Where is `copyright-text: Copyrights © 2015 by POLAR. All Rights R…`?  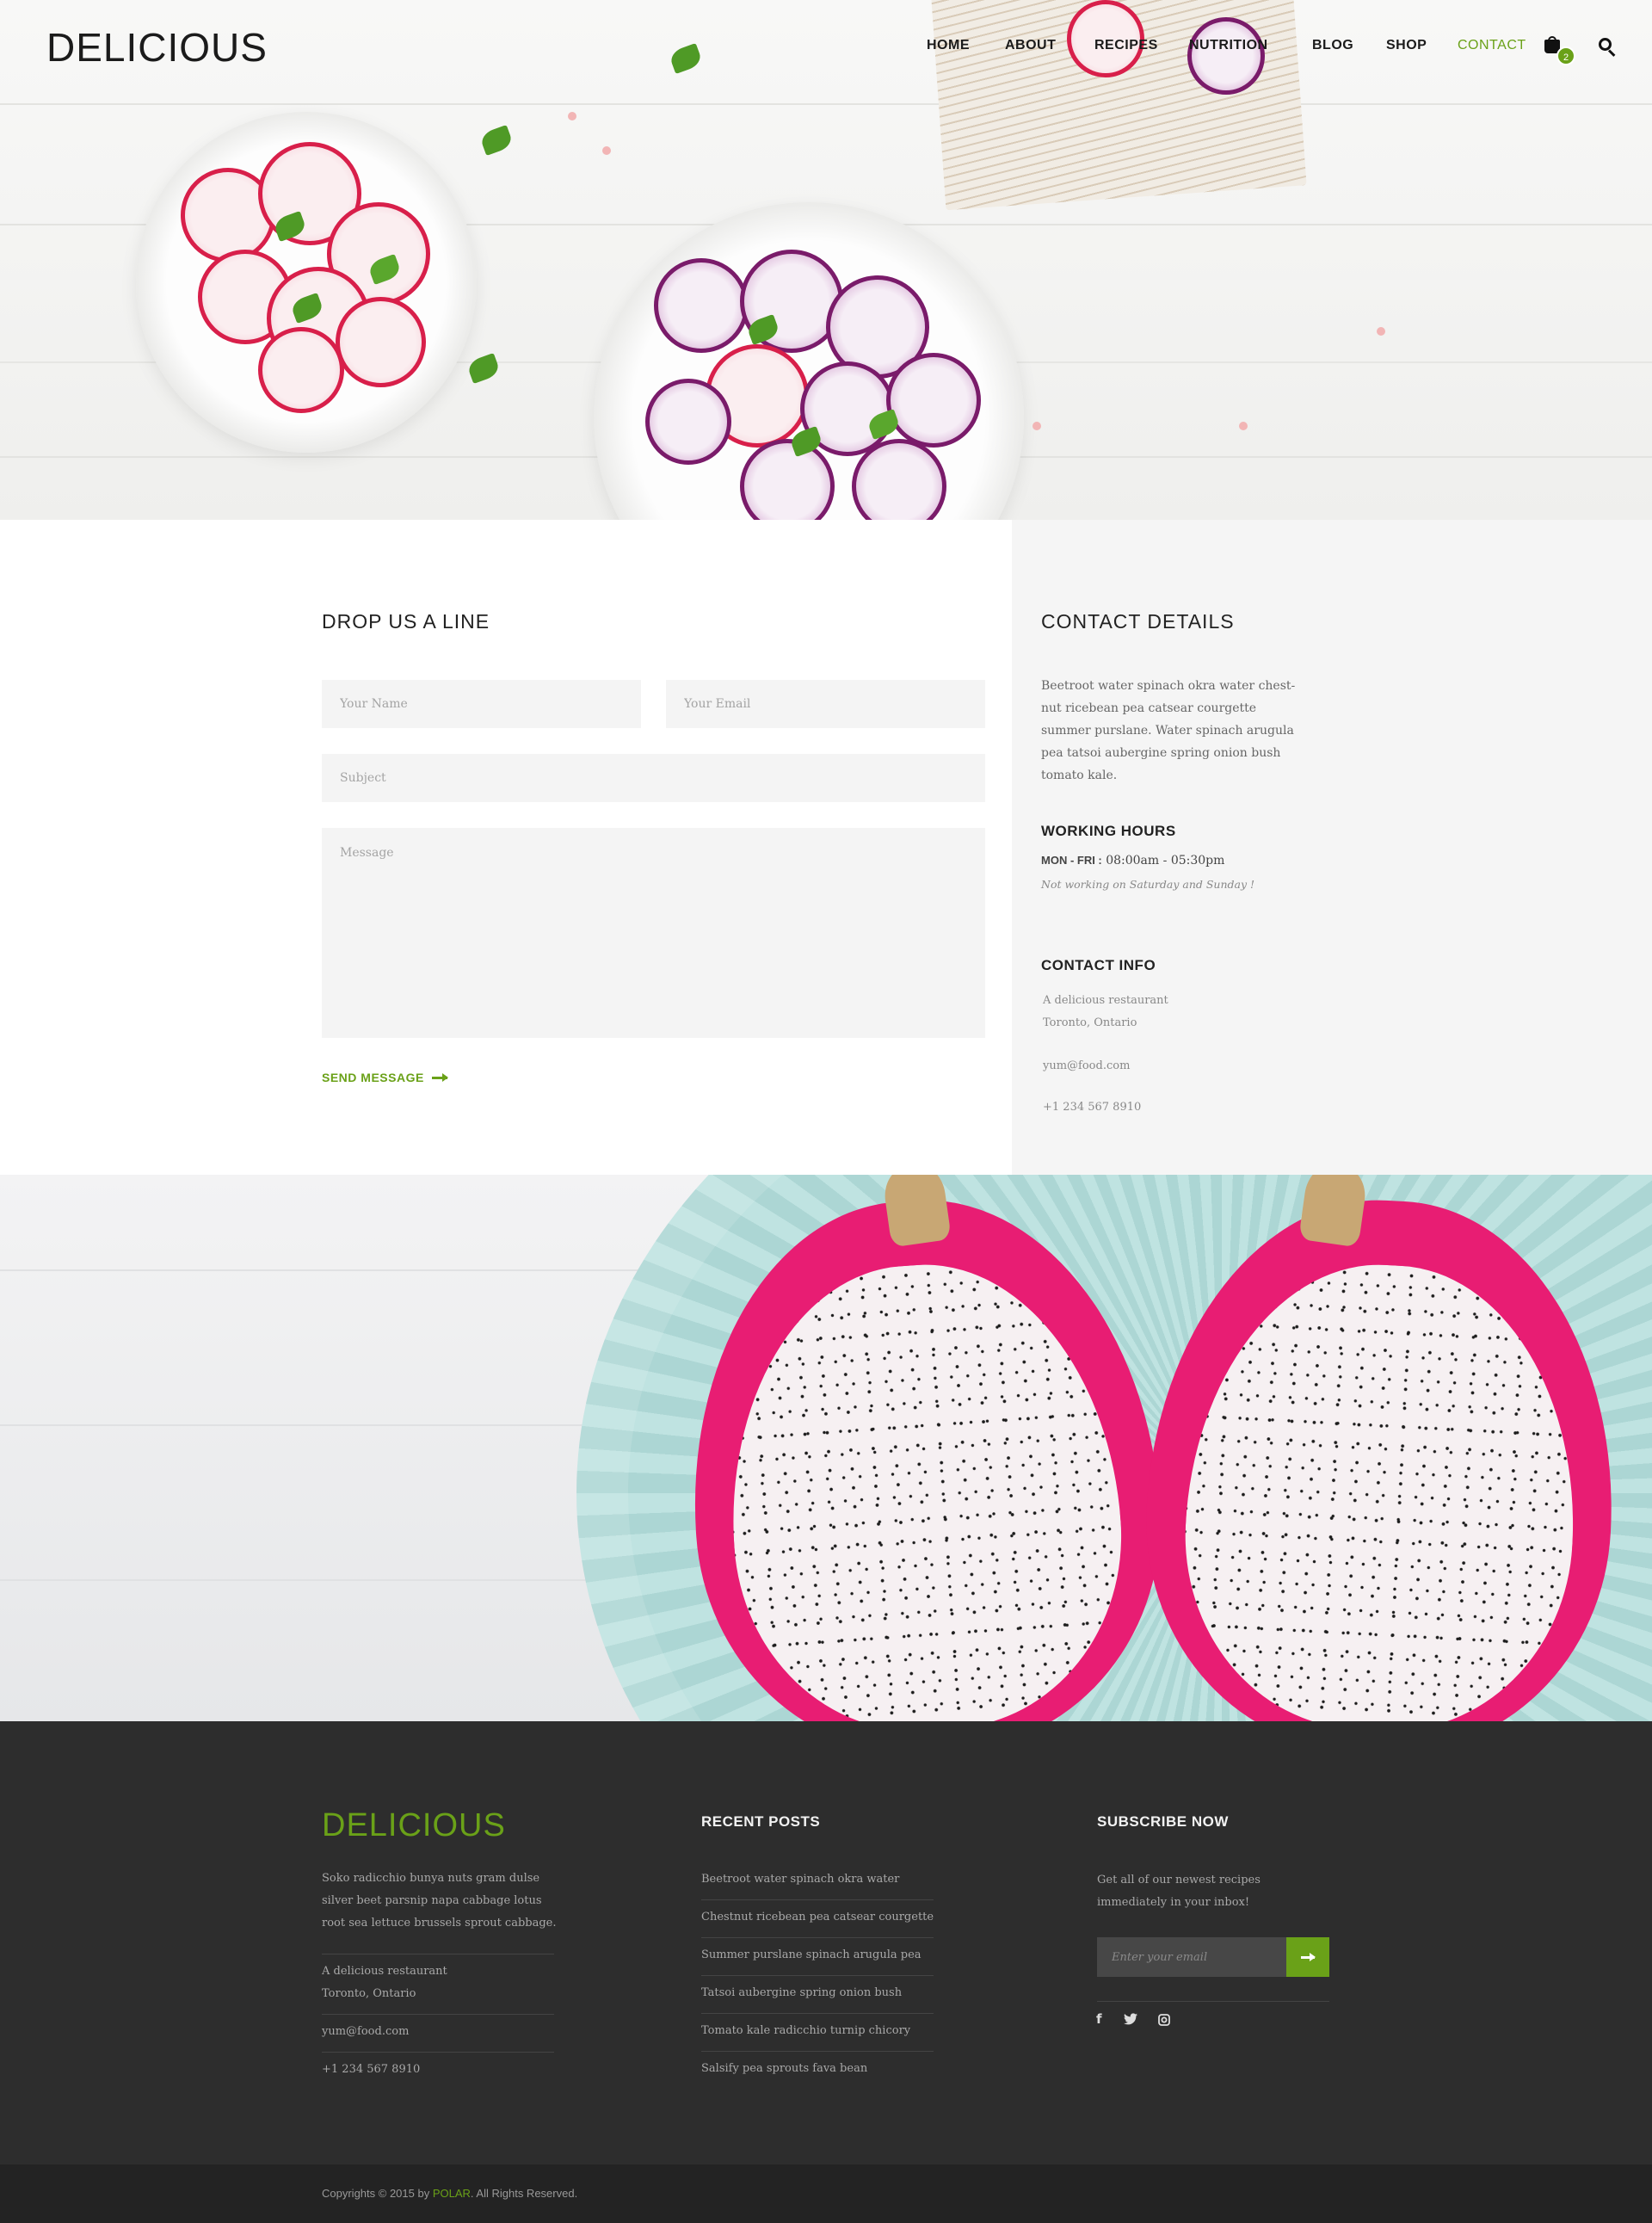 copyright-text: Copyrights © 2015 by POLAR. All Rights R… is located at coordinates (449, 2193).